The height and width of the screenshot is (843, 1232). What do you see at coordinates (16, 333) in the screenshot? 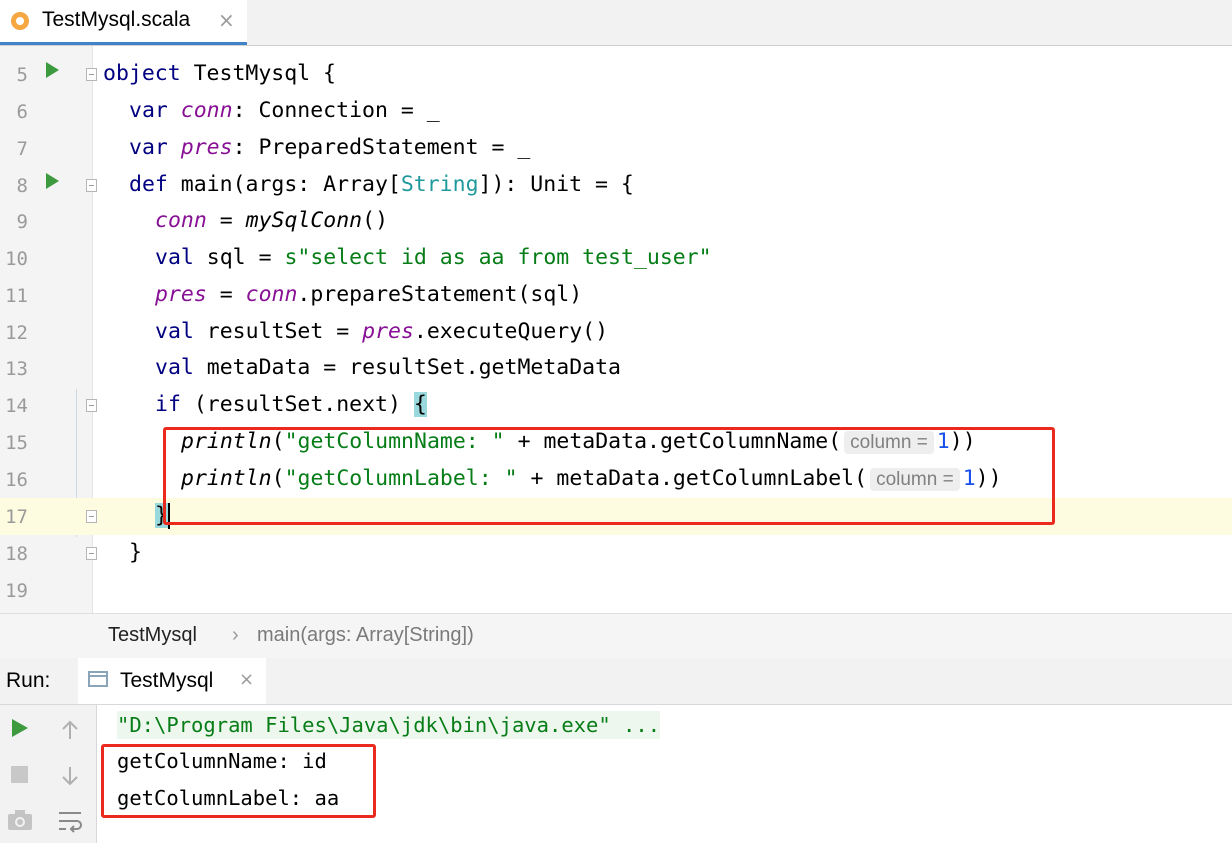
I see `line-number: 12` at bounding box center [16, 333].